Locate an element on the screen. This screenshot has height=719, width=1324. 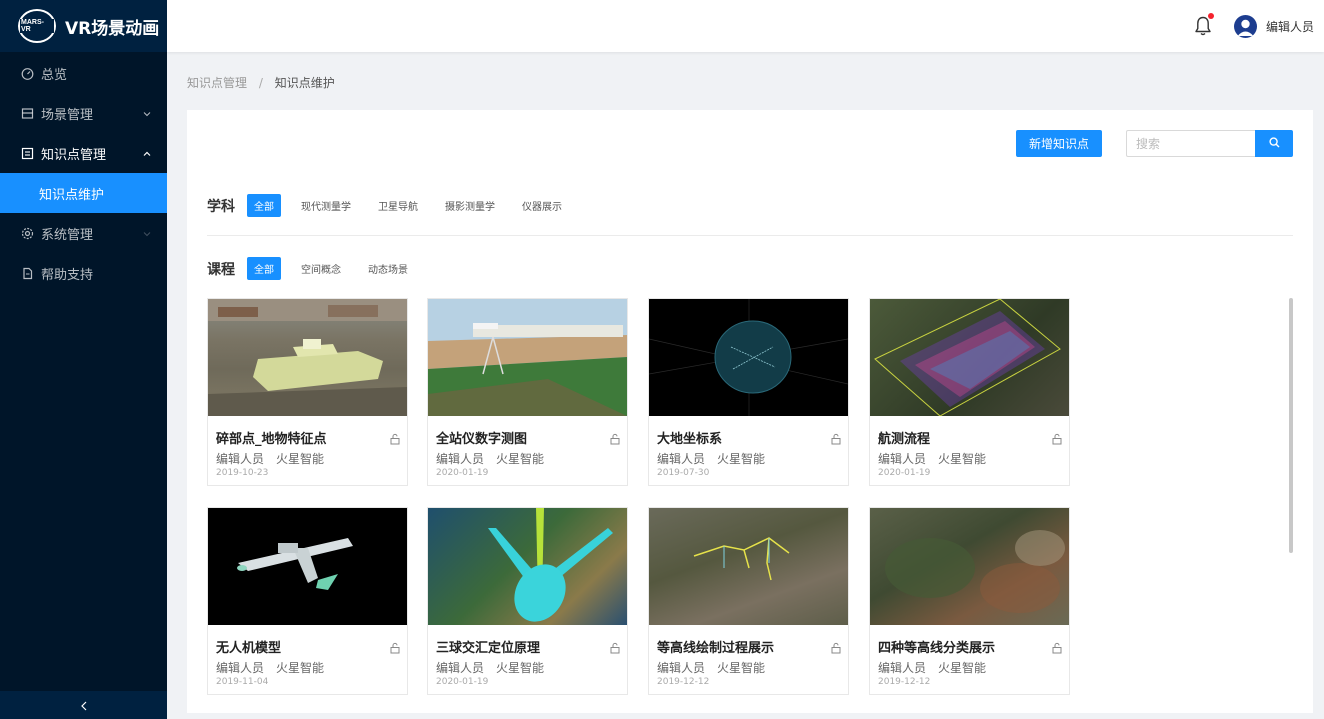
card-date: 2019-11-04 is located at coordinates (242, 682).